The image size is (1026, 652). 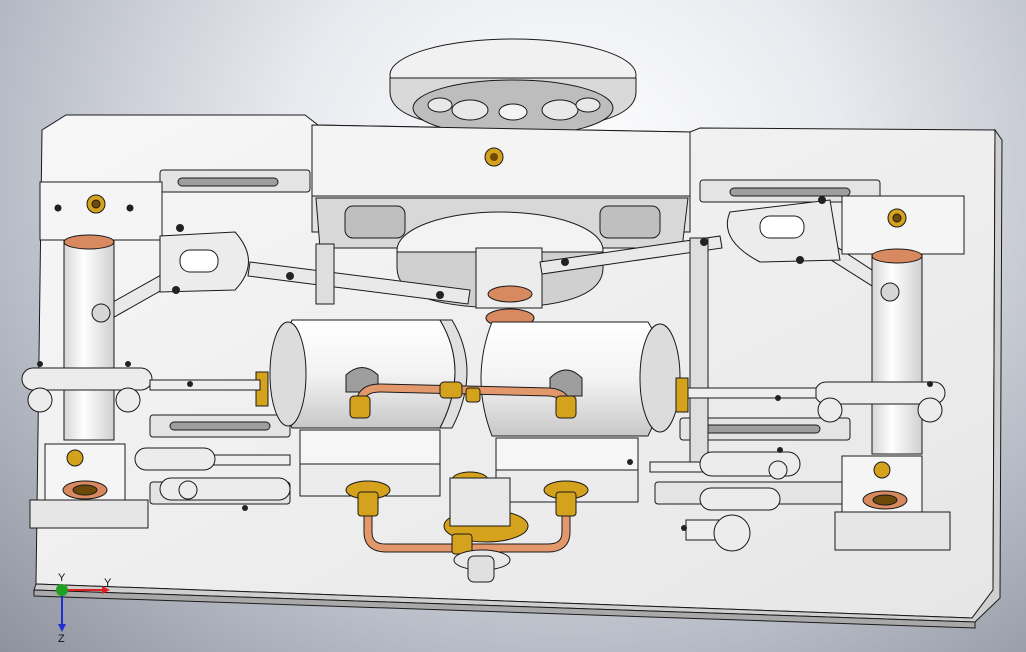 I want to click on orientation-triad: Y Y Z, so click(x=84, y=607).